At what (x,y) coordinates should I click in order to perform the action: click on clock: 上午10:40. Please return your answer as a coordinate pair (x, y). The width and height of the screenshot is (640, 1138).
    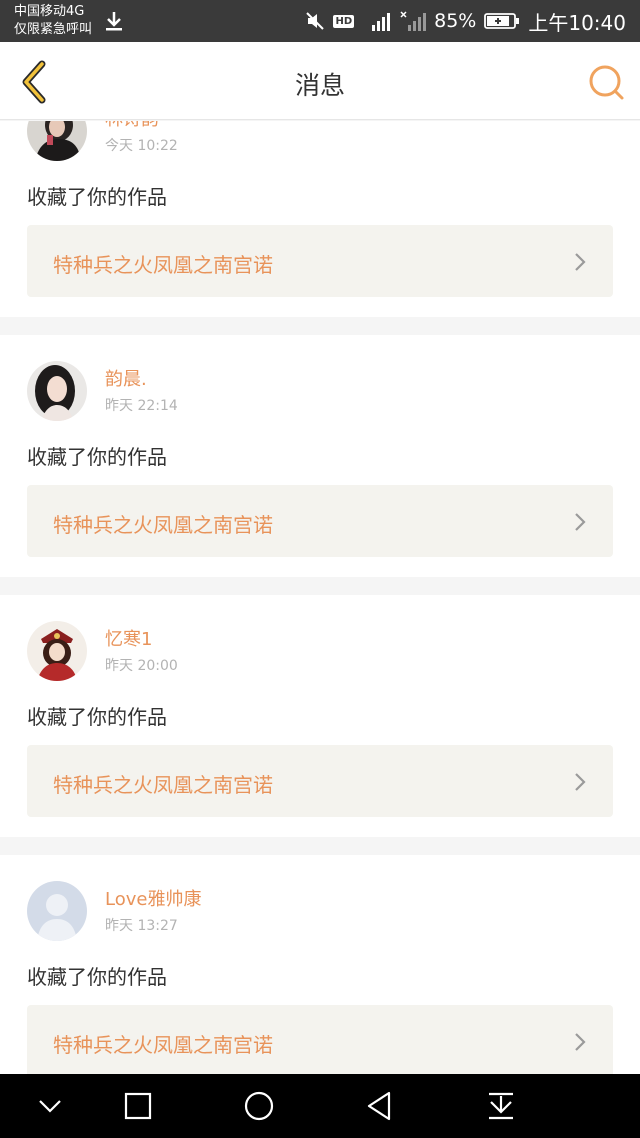
    Looking at the image, I should click on (577, 22).